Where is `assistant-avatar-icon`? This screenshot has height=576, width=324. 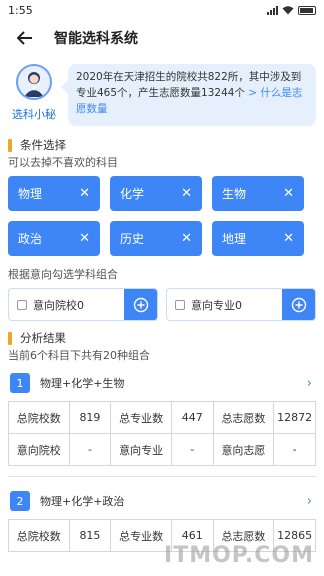 assistant-avatar-icon is located at coordinates (34, 84).